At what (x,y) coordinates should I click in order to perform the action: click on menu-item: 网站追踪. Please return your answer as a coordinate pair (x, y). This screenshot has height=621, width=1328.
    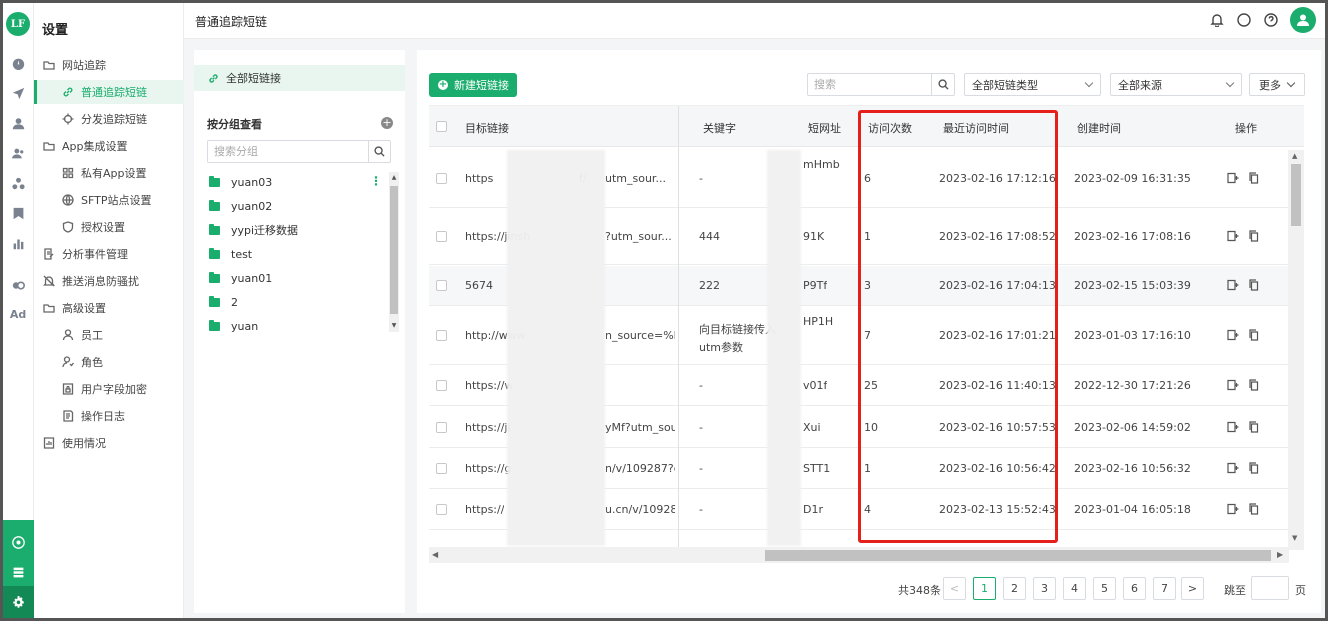
    Looking at the image, I should click on (109, 65).